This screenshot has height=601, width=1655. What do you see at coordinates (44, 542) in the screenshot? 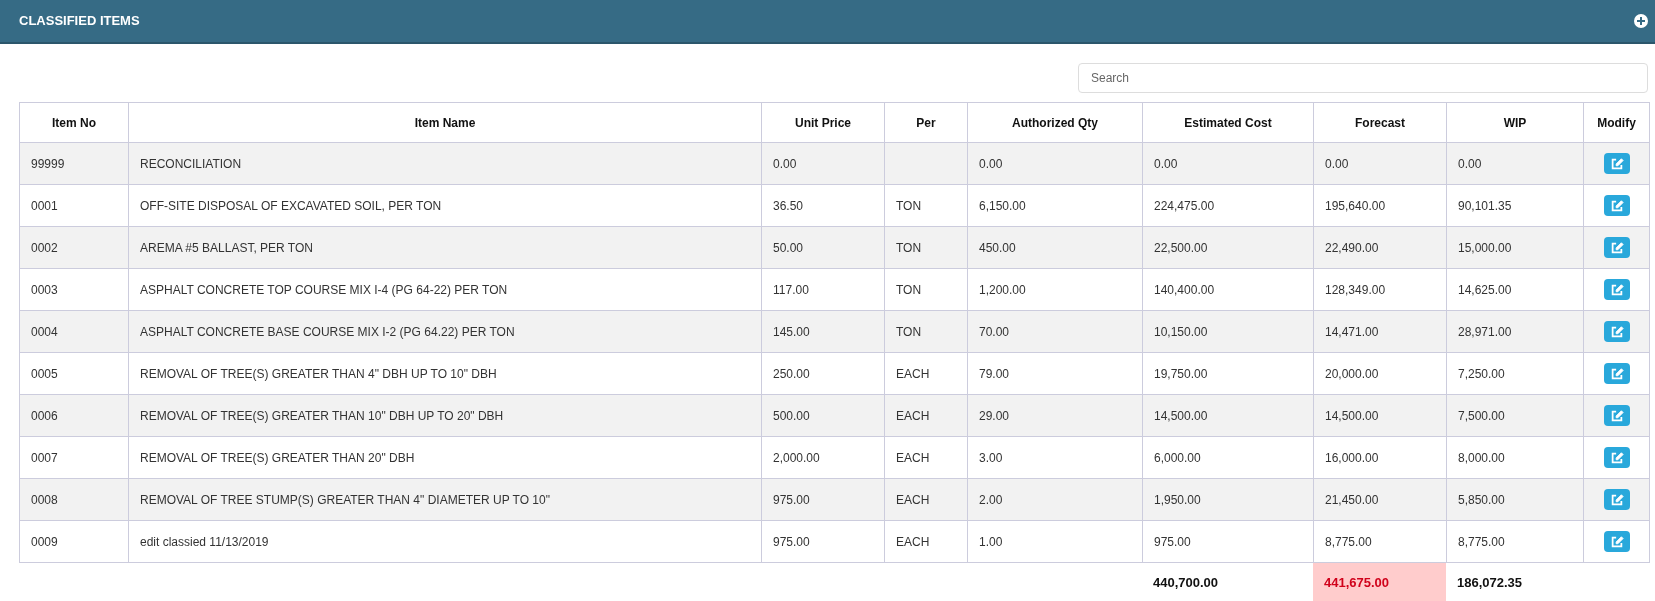
I see `table-cell-text: 0009` at bounding box center [44, 542].